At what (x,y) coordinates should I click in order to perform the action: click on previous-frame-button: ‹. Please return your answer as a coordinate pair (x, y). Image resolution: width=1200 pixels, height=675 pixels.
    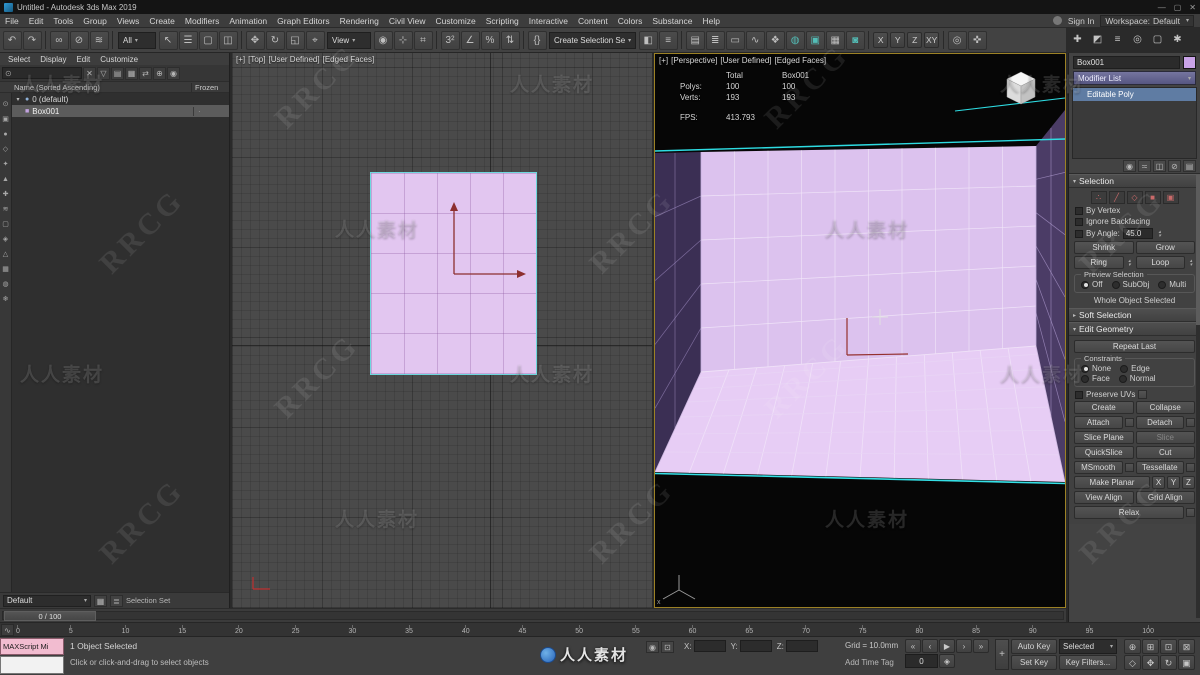
    Looking at the image, I should click on (930, 646).